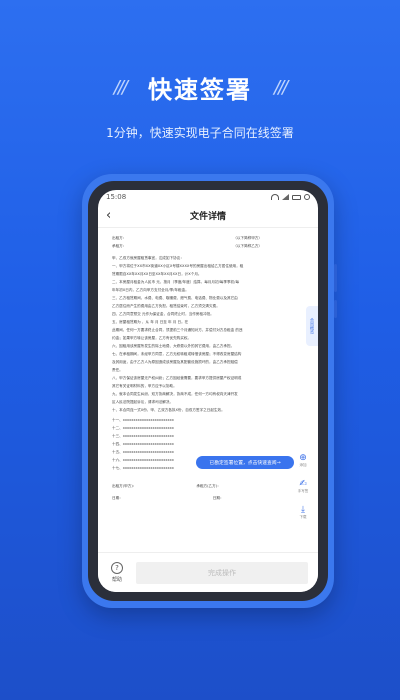 The image size is (400, 700). What do you see at coordinates (245, 462) in the screenshot?
I see `locate-signature-toast: 已勘定签署位置，点击快速查阅→` at bounding box center [245, 462].